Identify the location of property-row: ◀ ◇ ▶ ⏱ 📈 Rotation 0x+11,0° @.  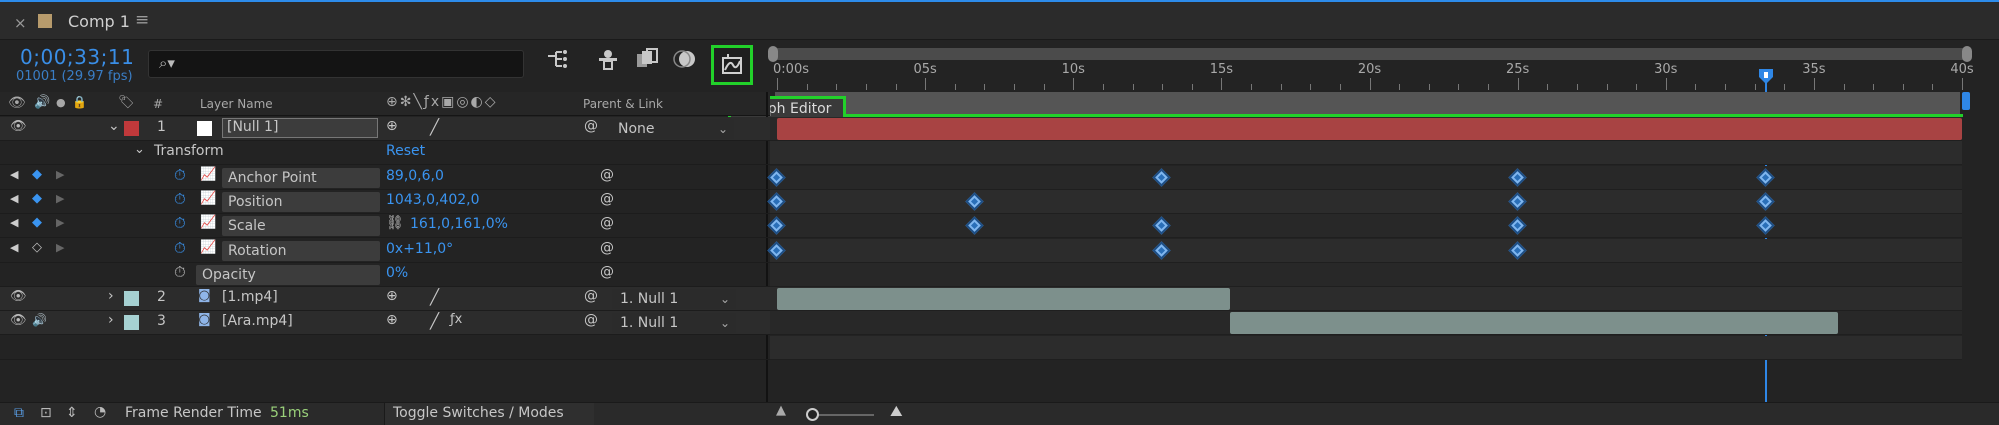
(385, 251).